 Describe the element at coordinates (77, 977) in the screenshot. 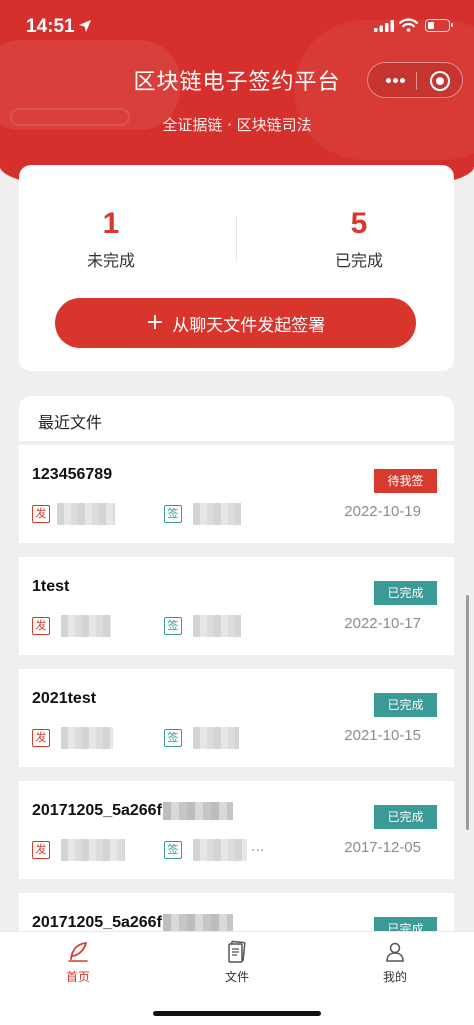

I see `tab-home-label: 首页` at that location.